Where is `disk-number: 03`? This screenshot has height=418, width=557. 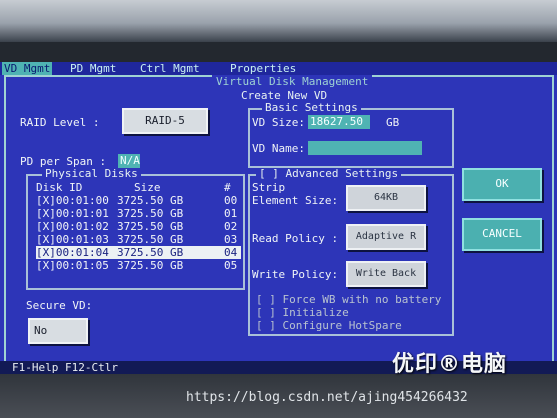 disk-number: 03 is located at coordinates (231, 239).